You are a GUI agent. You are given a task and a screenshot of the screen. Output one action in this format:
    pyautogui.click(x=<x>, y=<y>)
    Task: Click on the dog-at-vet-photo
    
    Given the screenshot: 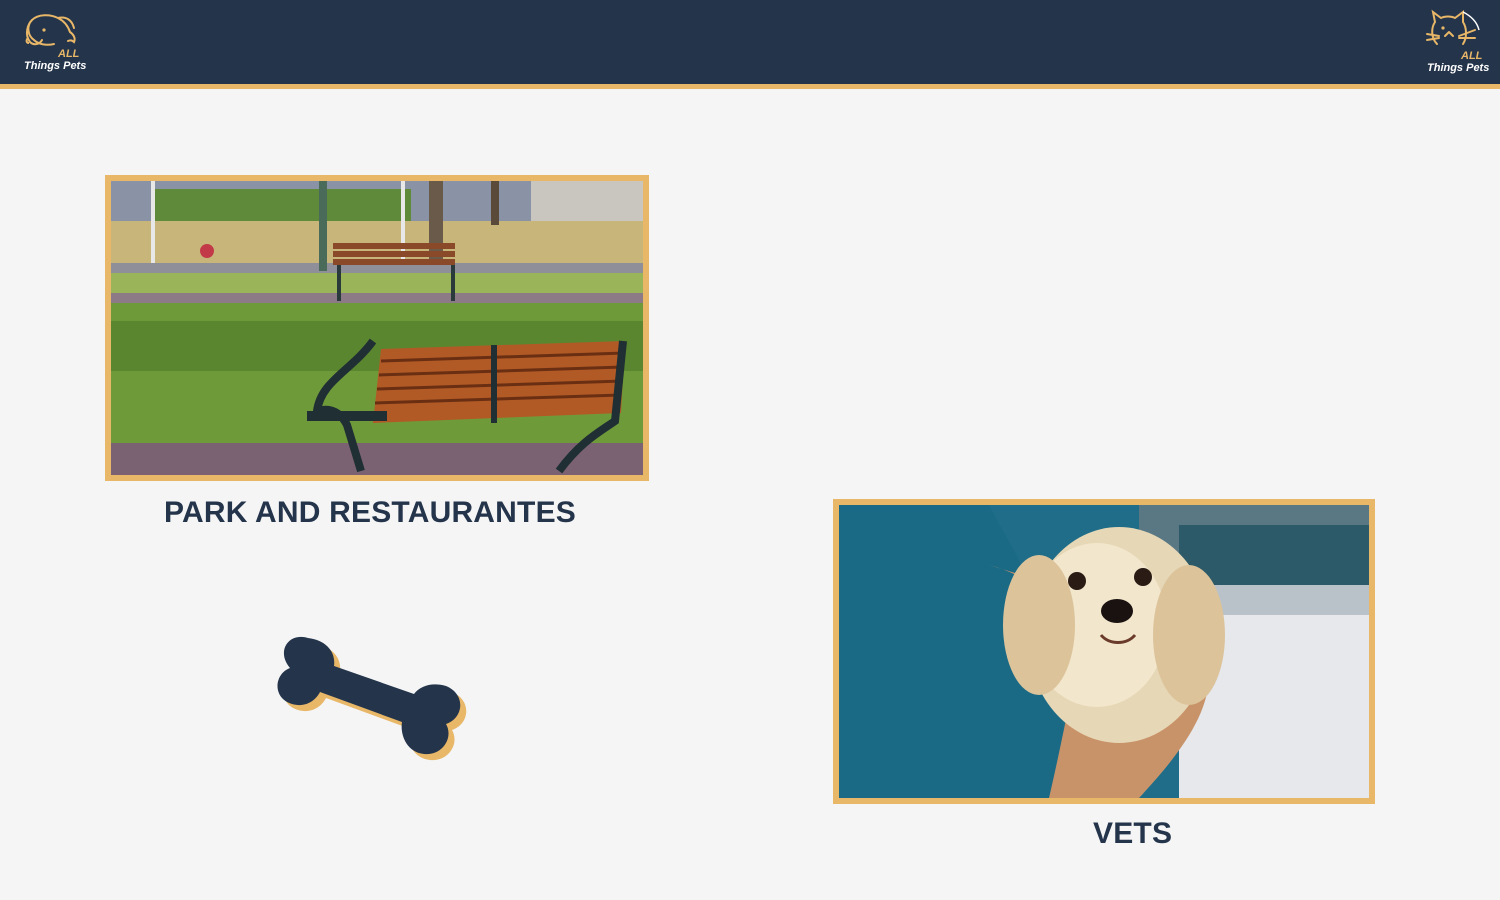 What is the action you would take?
    pyautogui.click(x=1104, y=651)
    